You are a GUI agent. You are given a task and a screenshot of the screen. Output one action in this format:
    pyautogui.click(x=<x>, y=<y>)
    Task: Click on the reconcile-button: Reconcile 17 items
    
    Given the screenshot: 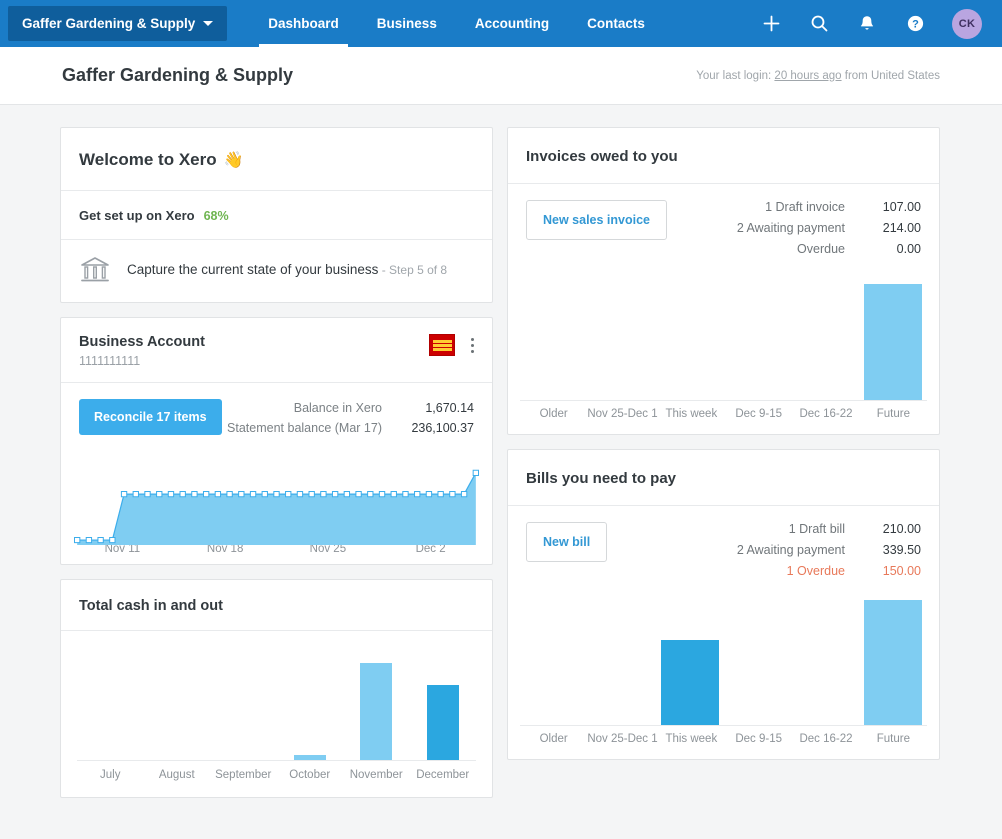 What is the action you would take?
    pyautogui.click(x=150, y=417)
    